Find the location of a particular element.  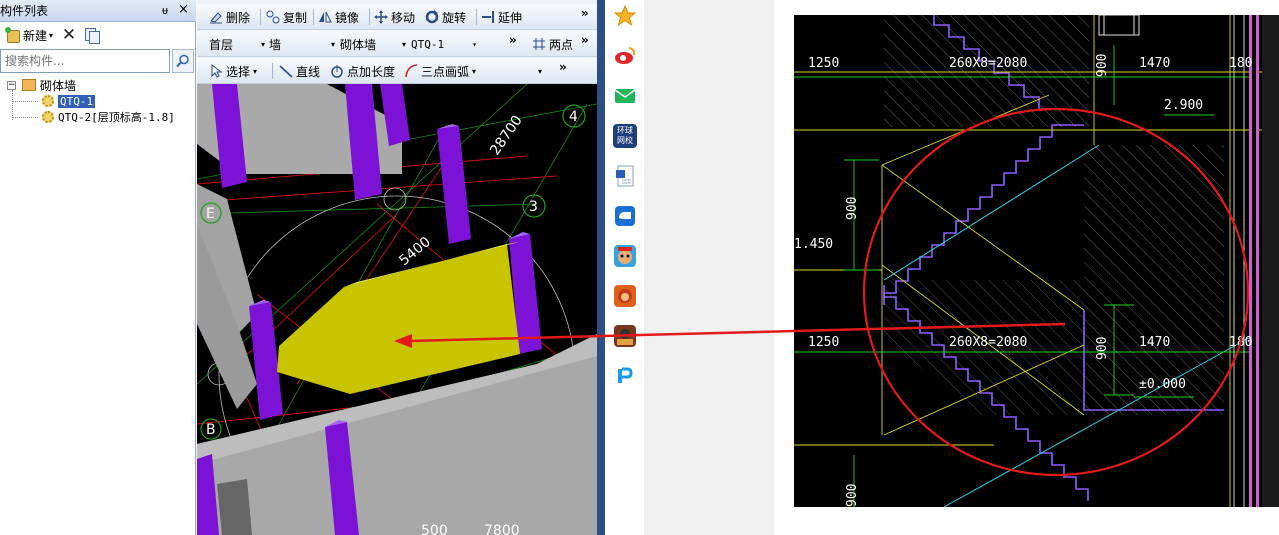

background-area is located at coordinates (709, 267).